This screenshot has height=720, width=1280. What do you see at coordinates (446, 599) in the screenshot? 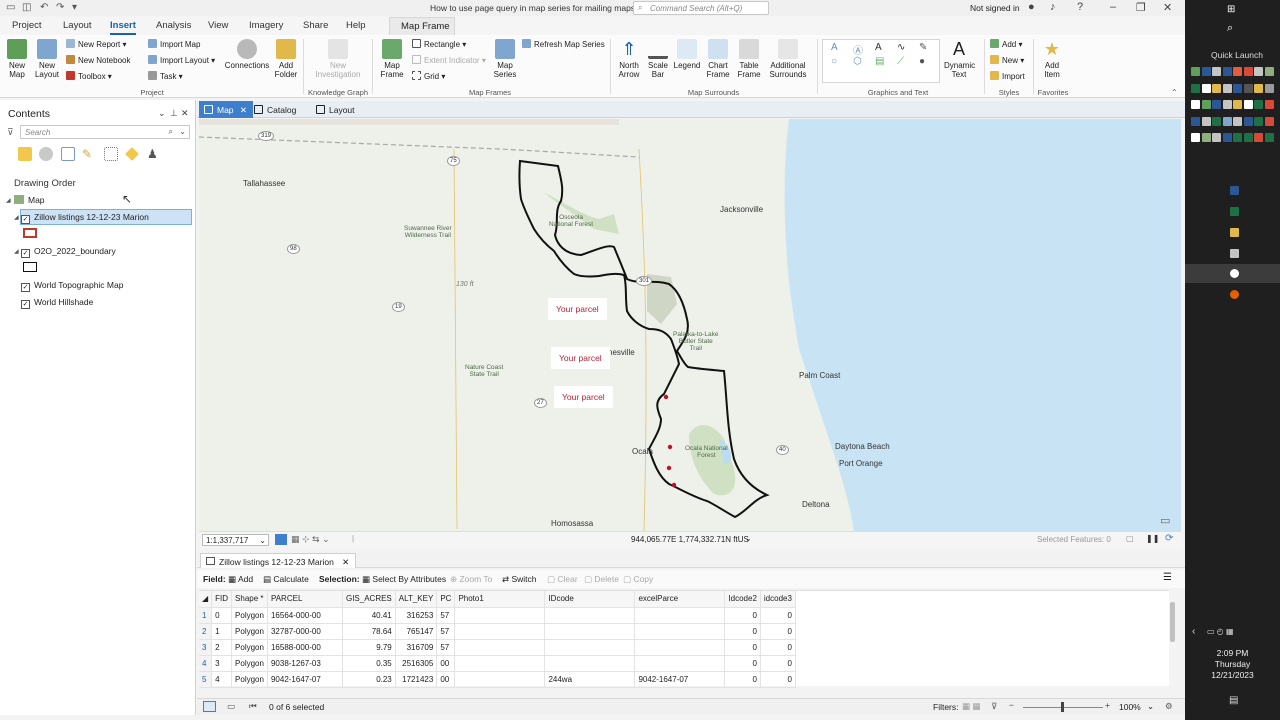
I see `column-header: PC` at bounding box center [446, 599].